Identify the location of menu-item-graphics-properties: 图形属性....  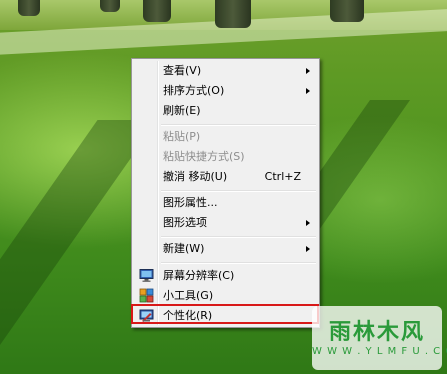
(225, 203).